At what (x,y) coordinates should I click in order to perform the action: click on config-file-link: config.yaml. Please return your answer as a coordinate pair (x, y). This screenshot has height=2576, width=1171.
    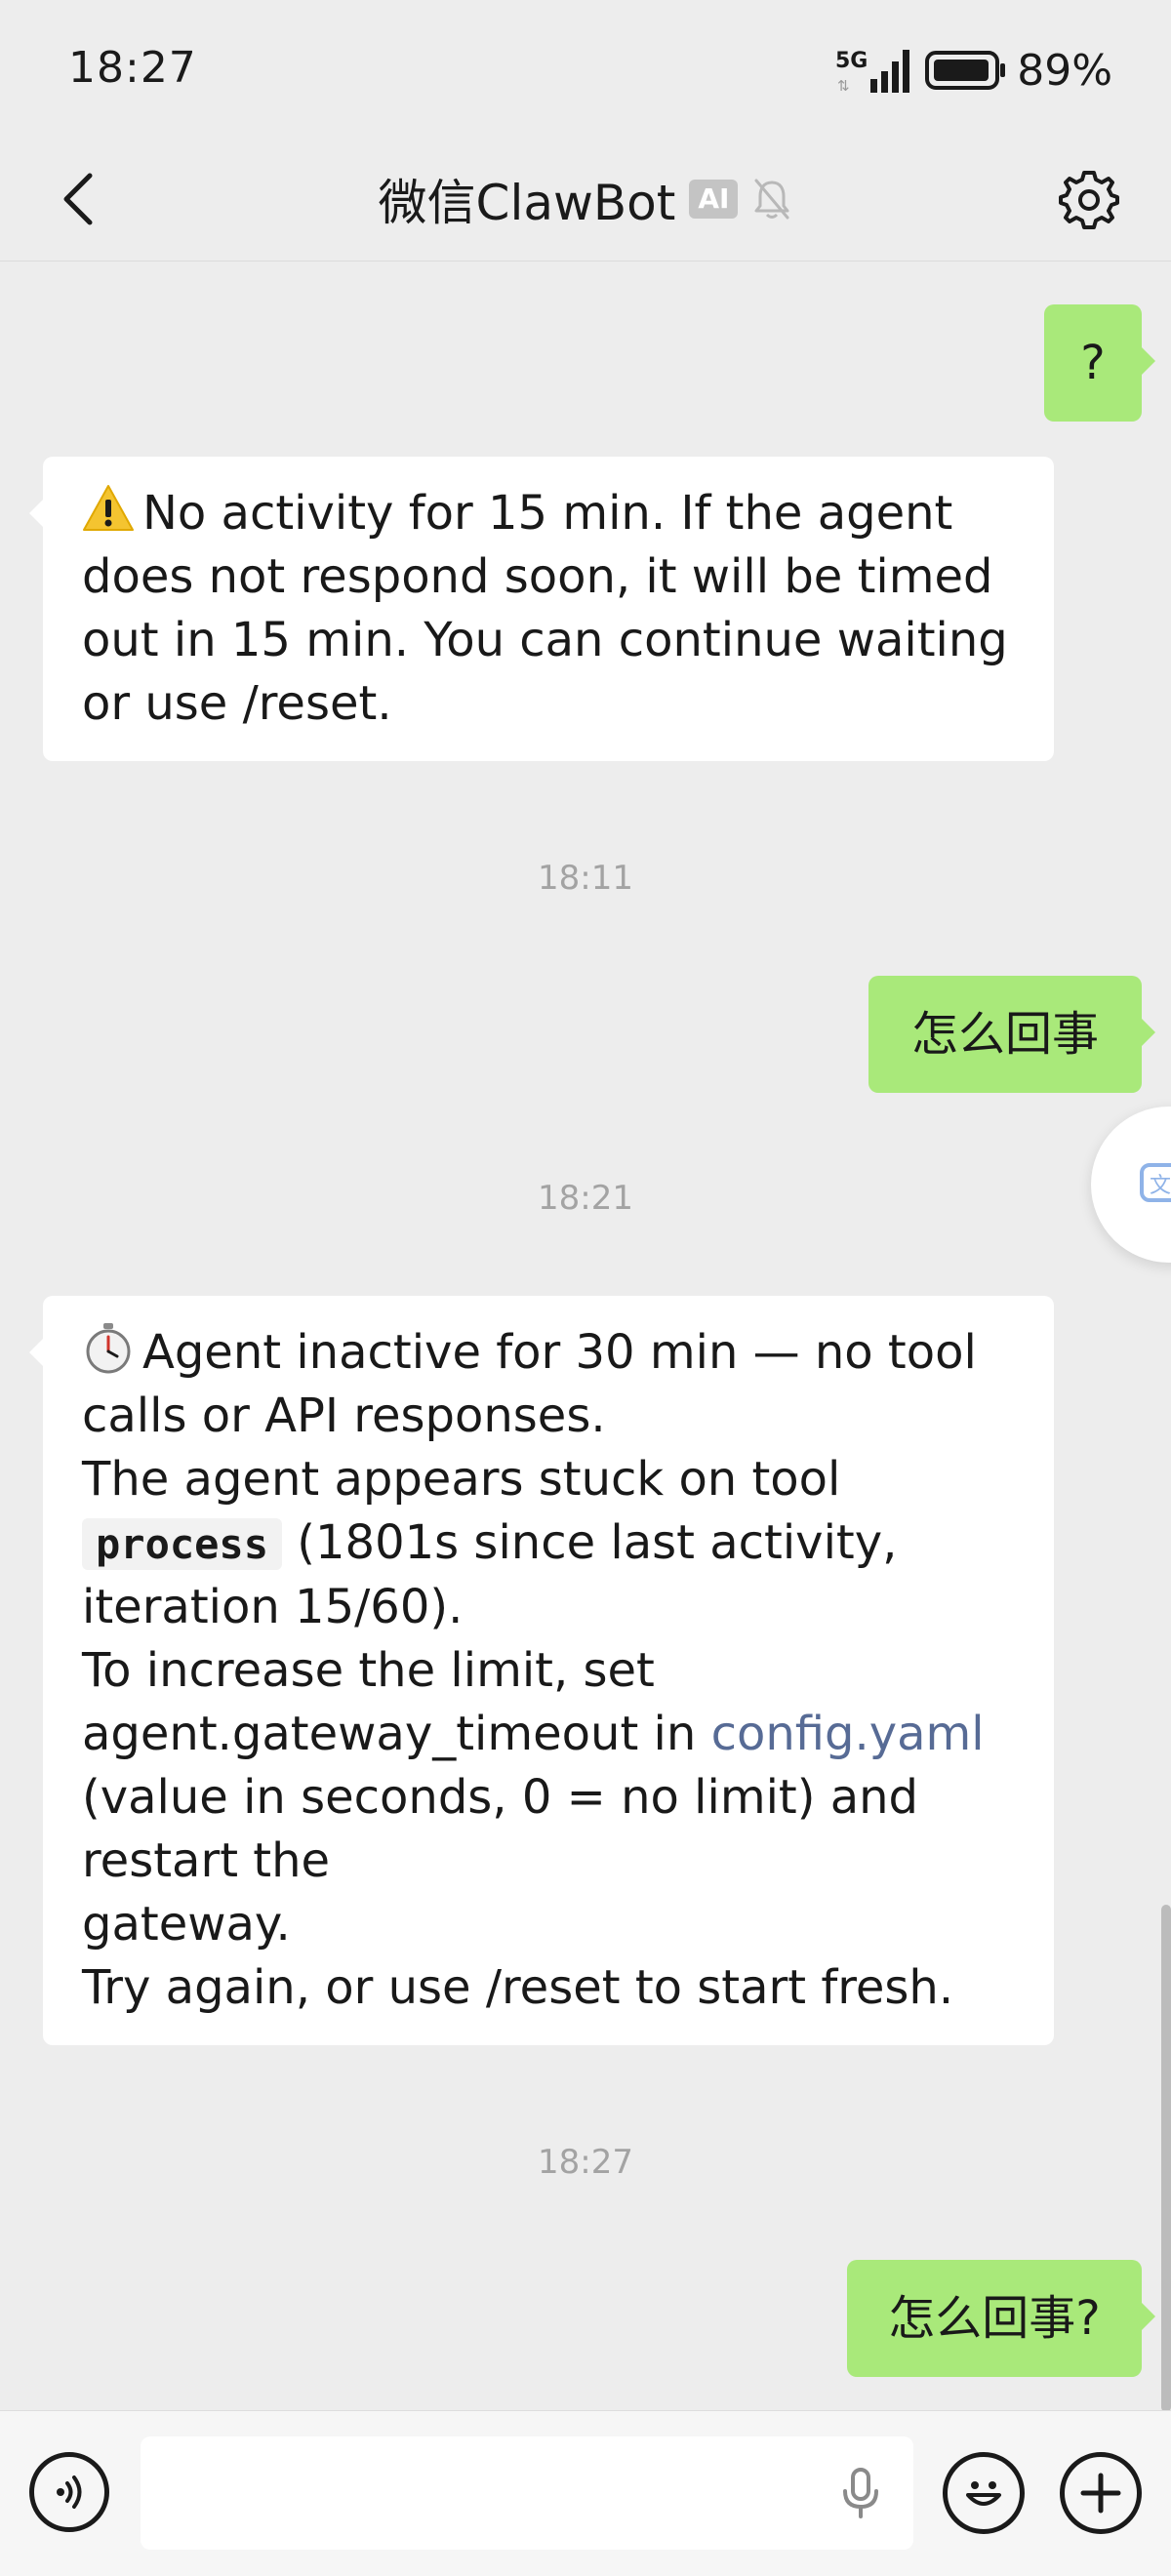
    Looking at the image, I should click on (848, 1734).